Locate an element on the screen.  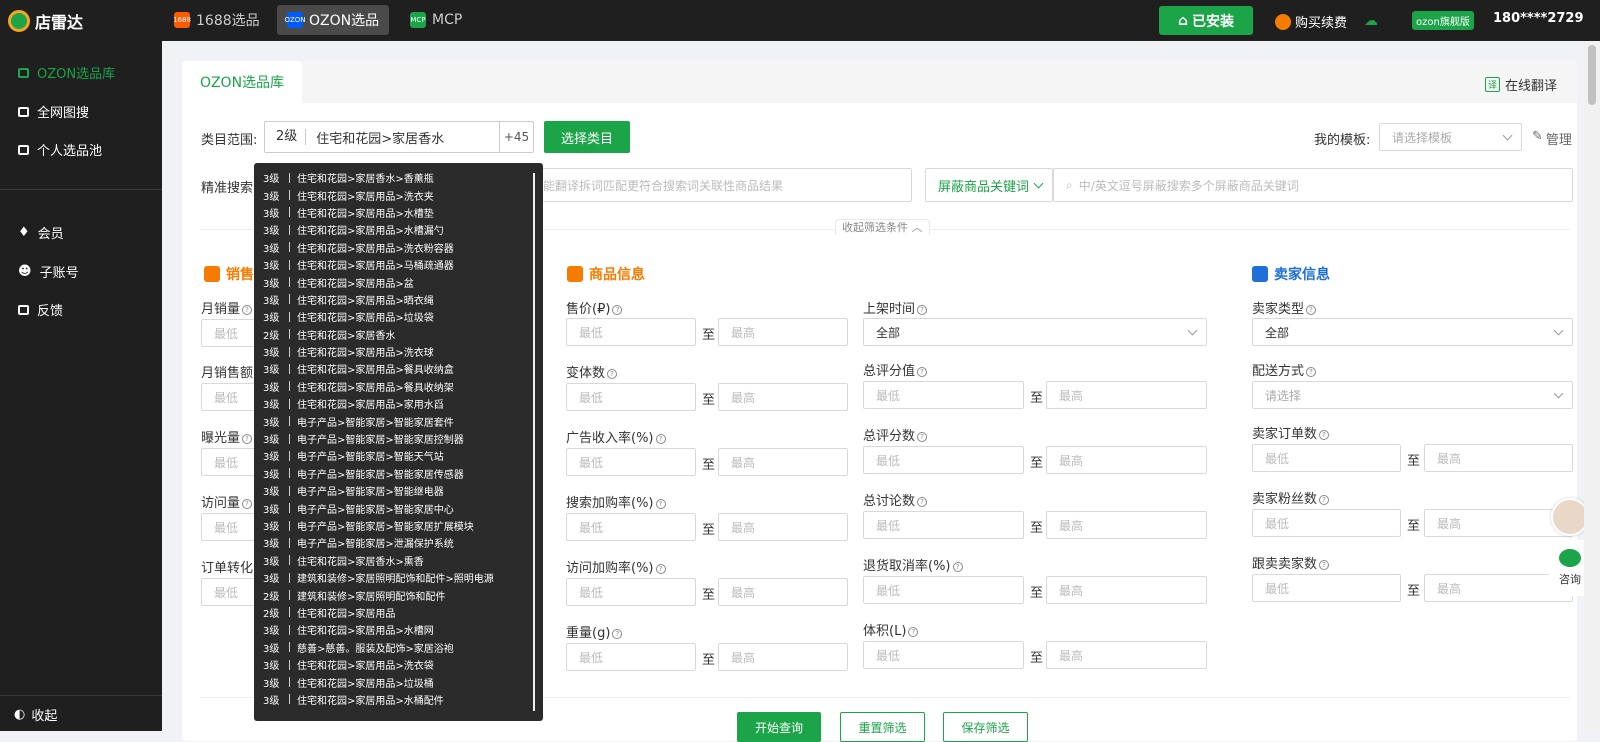
dropdown-category-item: 3级 慈善>慈善。服装及配饰>家居浴袍 is located at coordinates (398, 647).